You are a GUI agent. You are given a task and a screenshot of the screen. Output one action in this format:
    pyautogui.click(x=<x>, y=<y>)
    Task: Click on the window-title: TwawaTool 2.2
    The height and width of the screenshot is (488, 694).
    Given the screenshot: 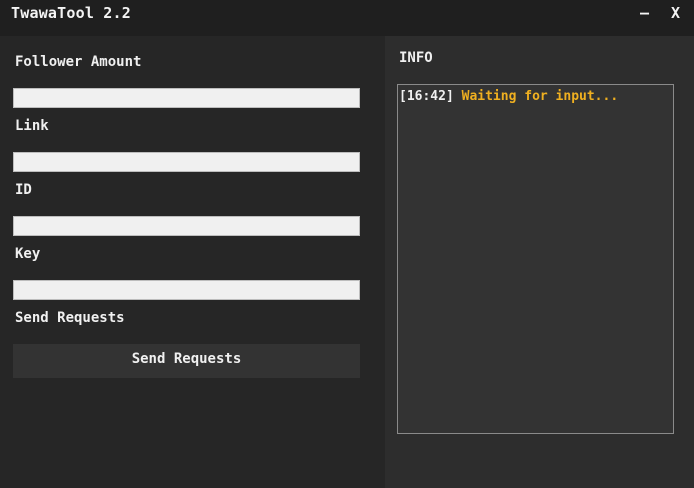 What is the action you would take?
    pyautogui.click(x=71, y=13)
    